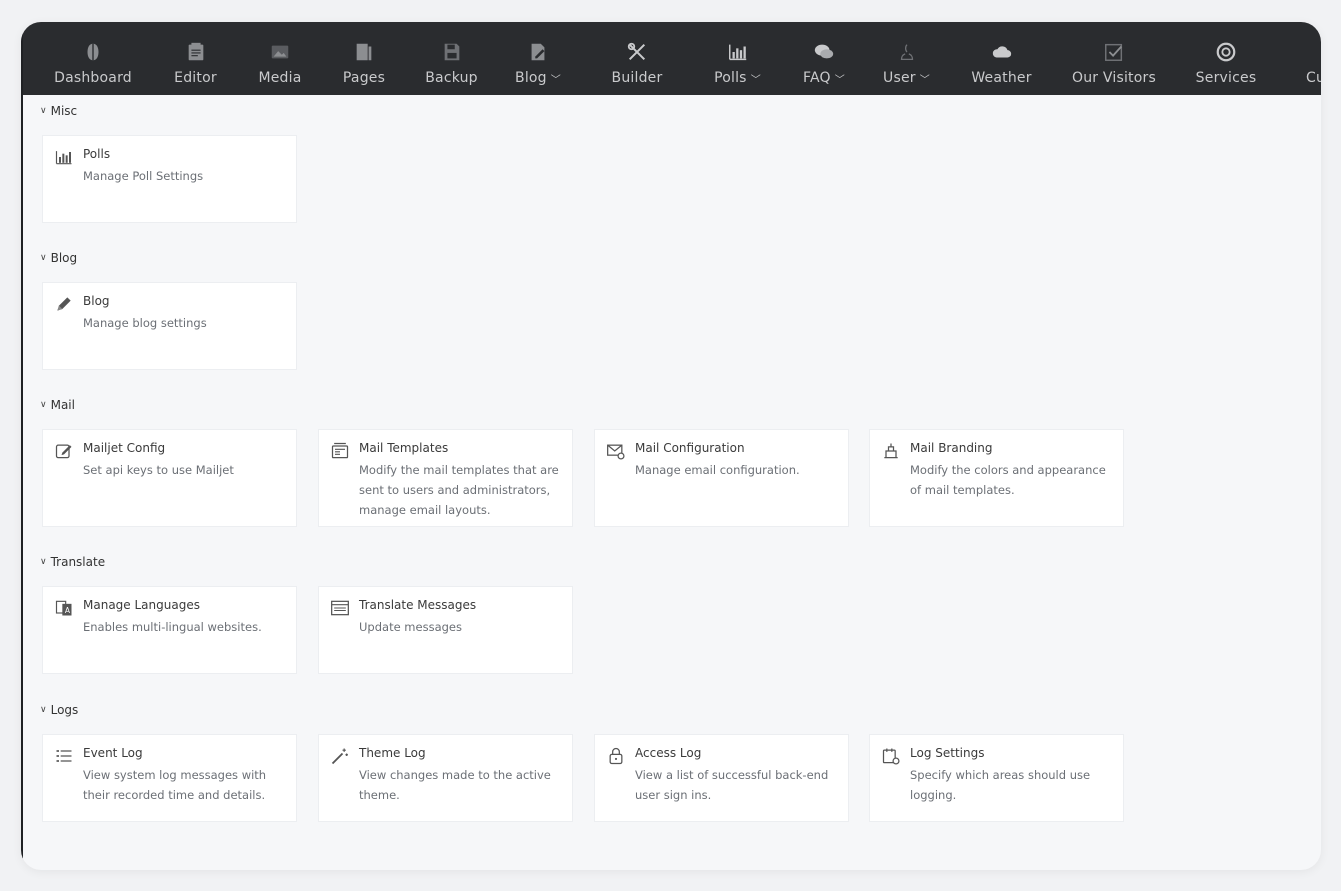  What do you see at coordinates (364, 52) in the screenshot?
I see `pages-icon` at bounding box center [364, 52].